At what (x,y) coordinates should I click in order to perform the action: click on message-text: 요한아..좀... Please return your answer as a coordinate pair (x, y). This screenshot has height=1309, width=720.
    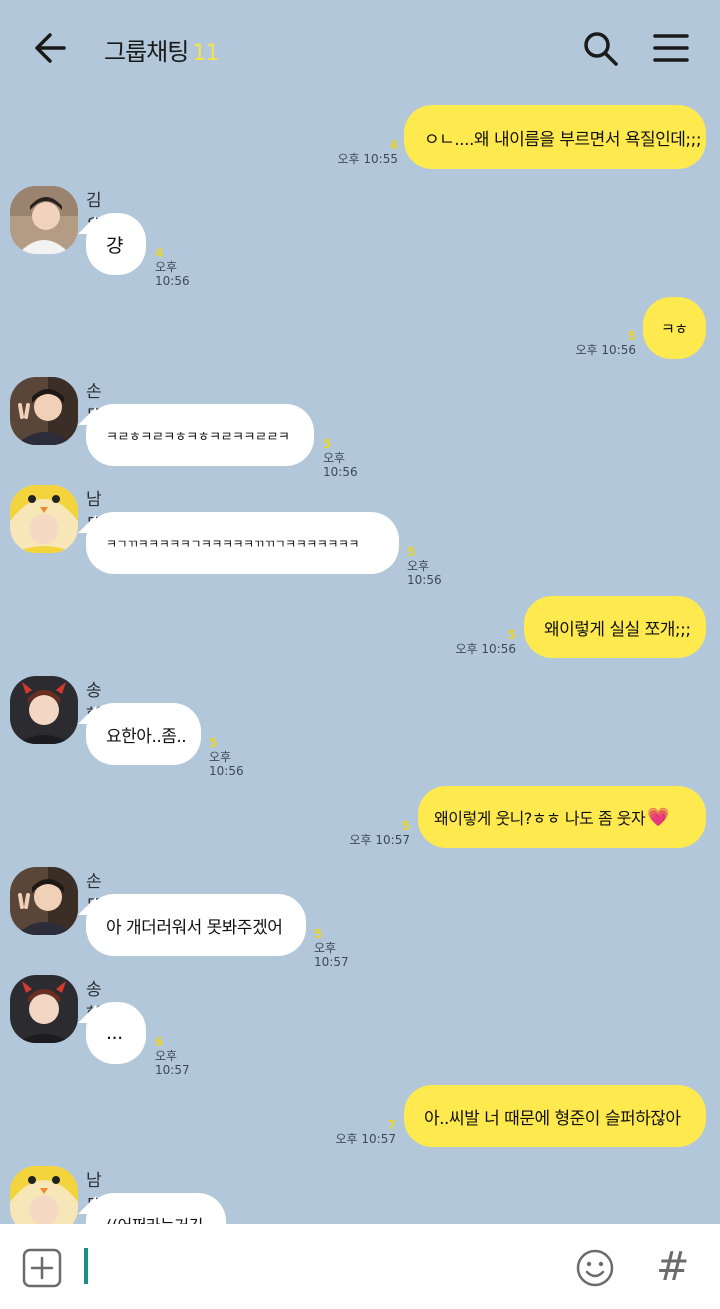
    Looking at the image, I should click on (146, 736).